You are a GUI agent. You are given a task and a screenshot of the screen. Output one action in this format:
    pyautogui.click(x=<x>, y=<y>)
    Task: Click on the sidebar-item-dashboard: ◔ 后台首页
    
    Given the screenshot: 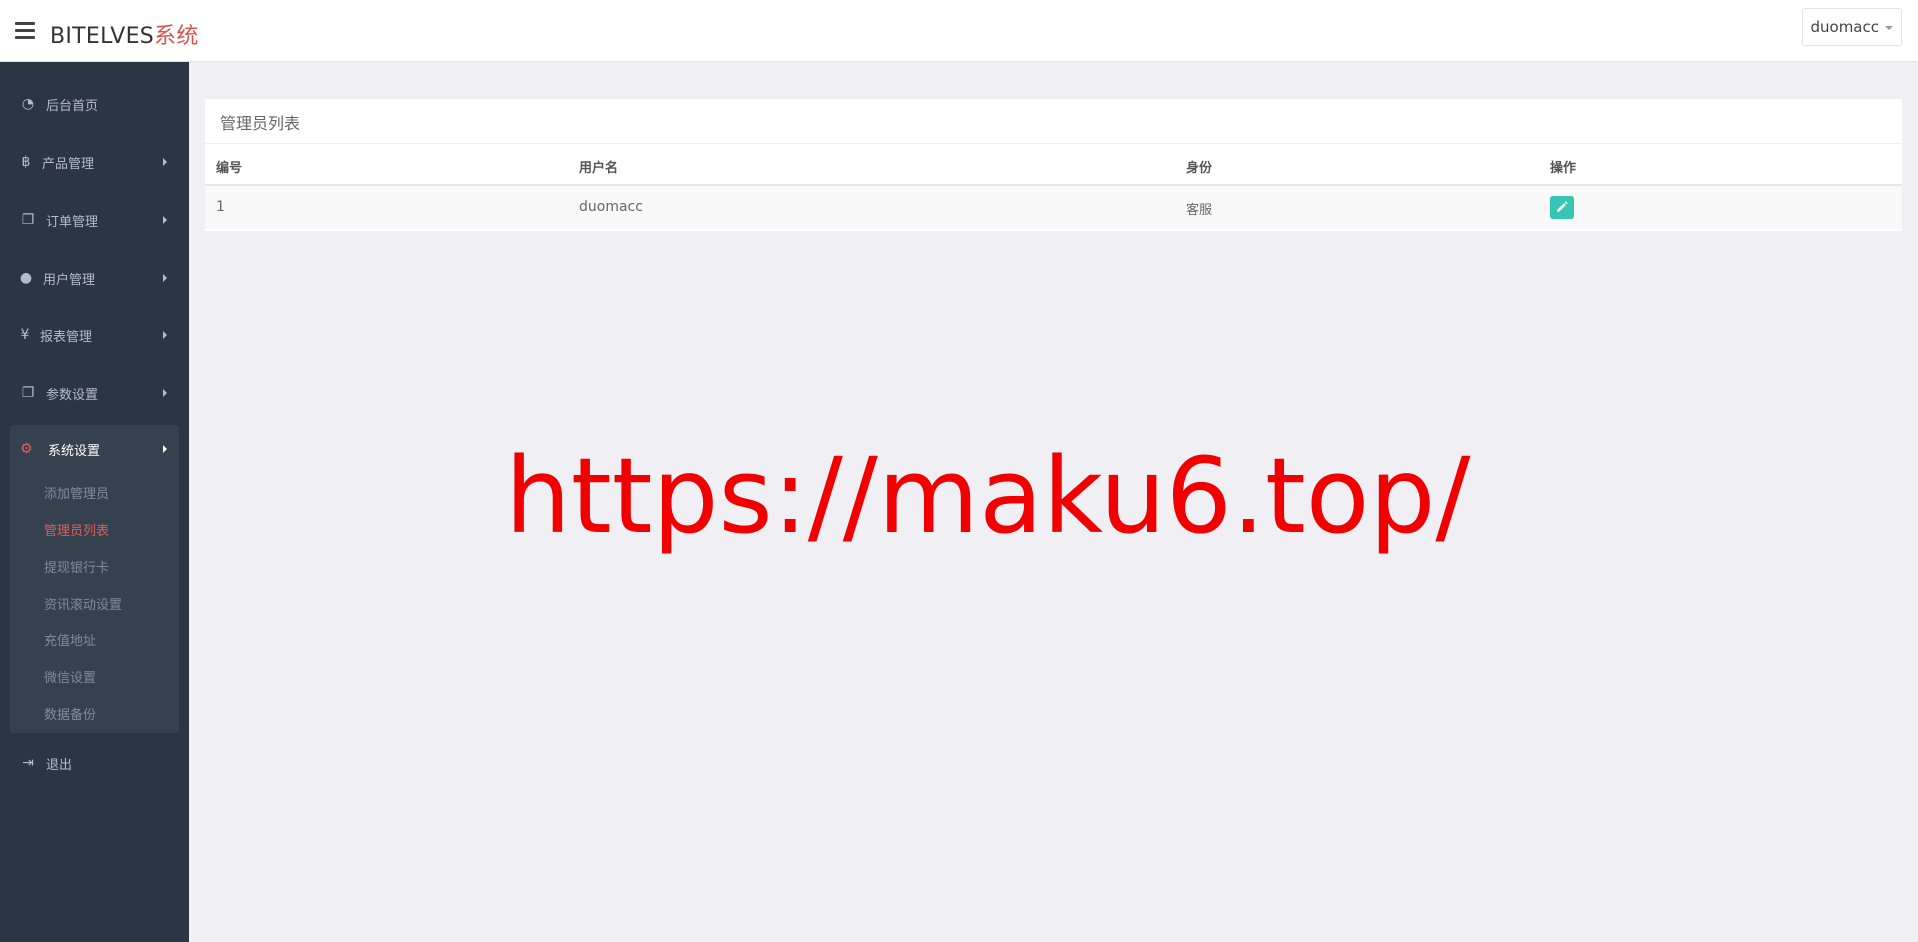 What is the action you would take?
    pyautogui.click(x=94, y=104)
    